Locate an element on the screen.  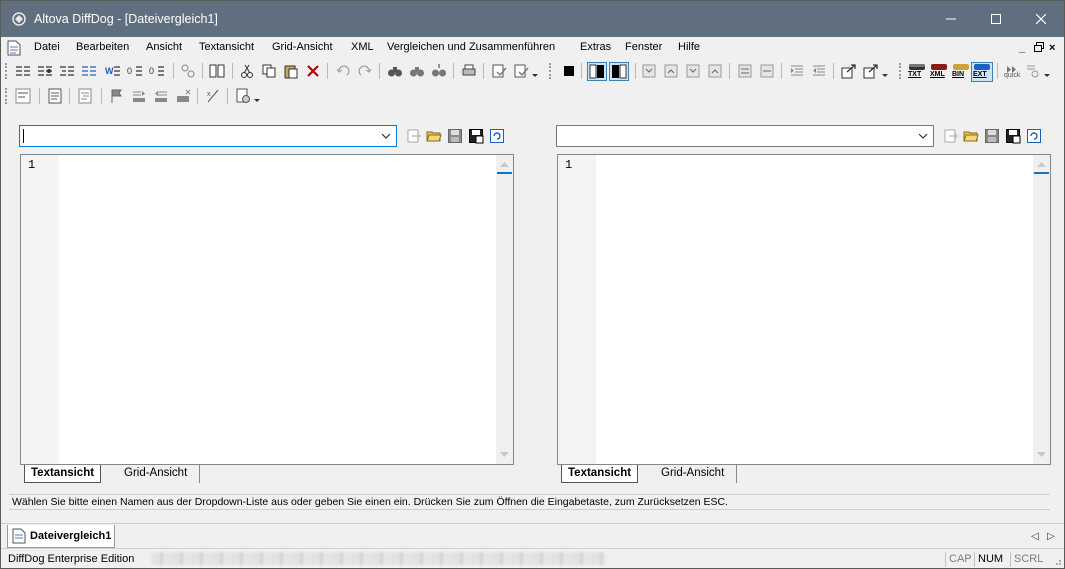
left-tab-textansicht: Textansicht is located at coordinates (63, 474).